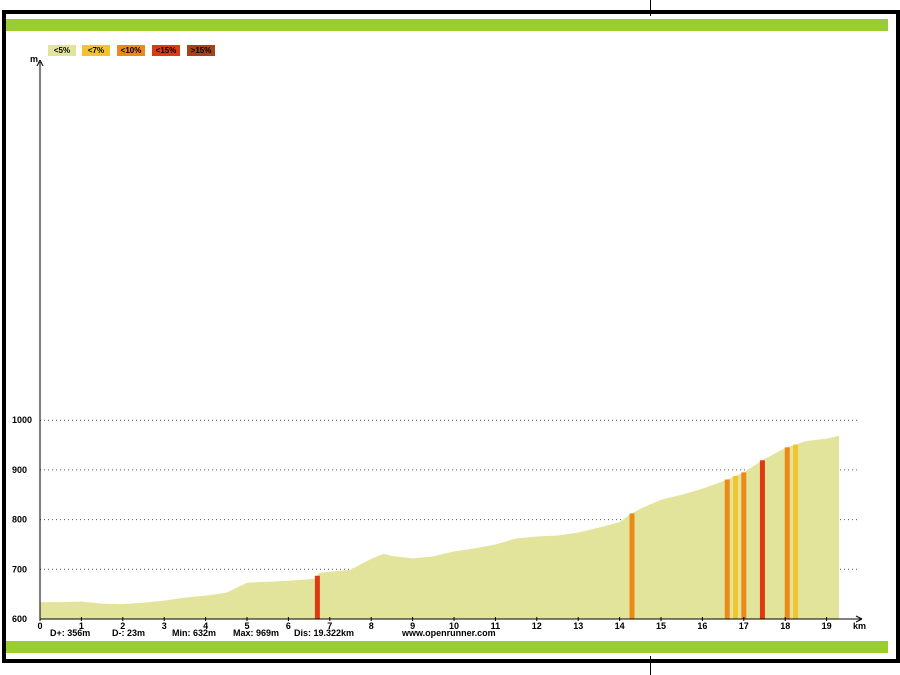 The height and width of the screenshot is (675, 900). I want to click on site-url: www.openrunner.com, so click(449, 633).